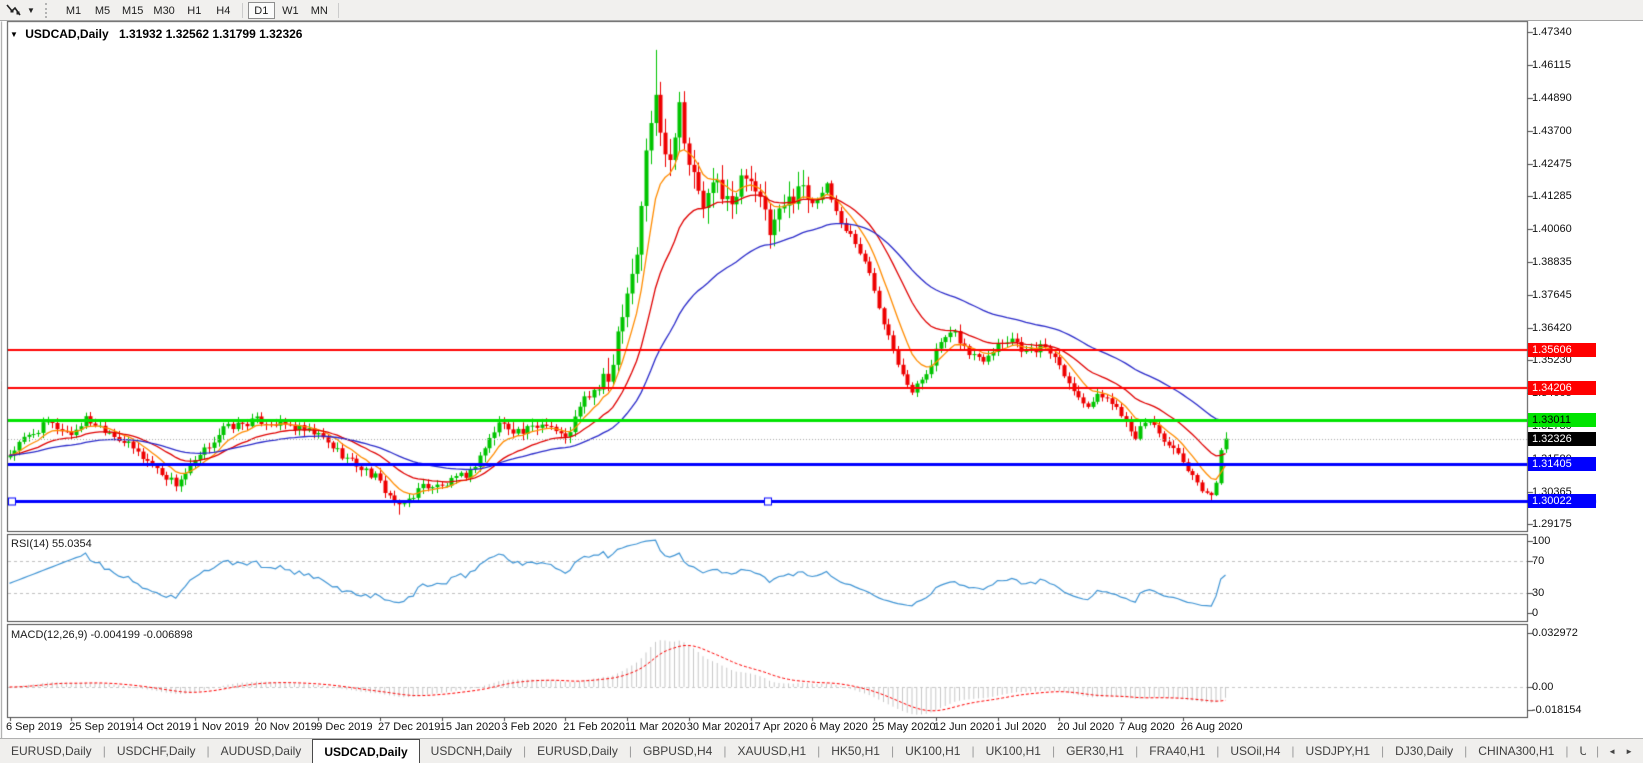  I want to click on price-axis-tick: 1.40060, so click(1552, 229).